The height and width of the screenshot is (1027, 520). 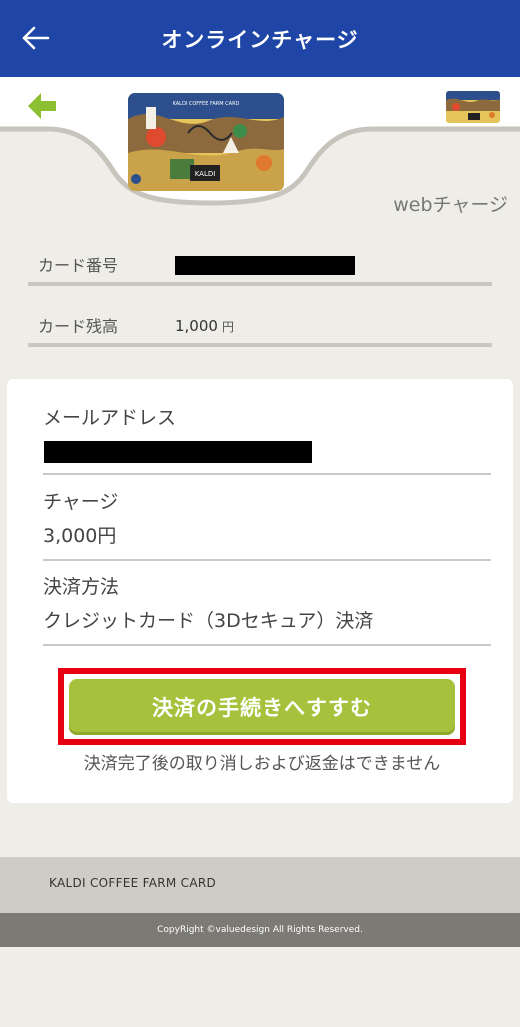 What do you see at coordinates (262, 764) in the screenshot?
I see `refund-notice: 決済完了後の取り消しおよび返金はできません` at bounding box center [262, 764].